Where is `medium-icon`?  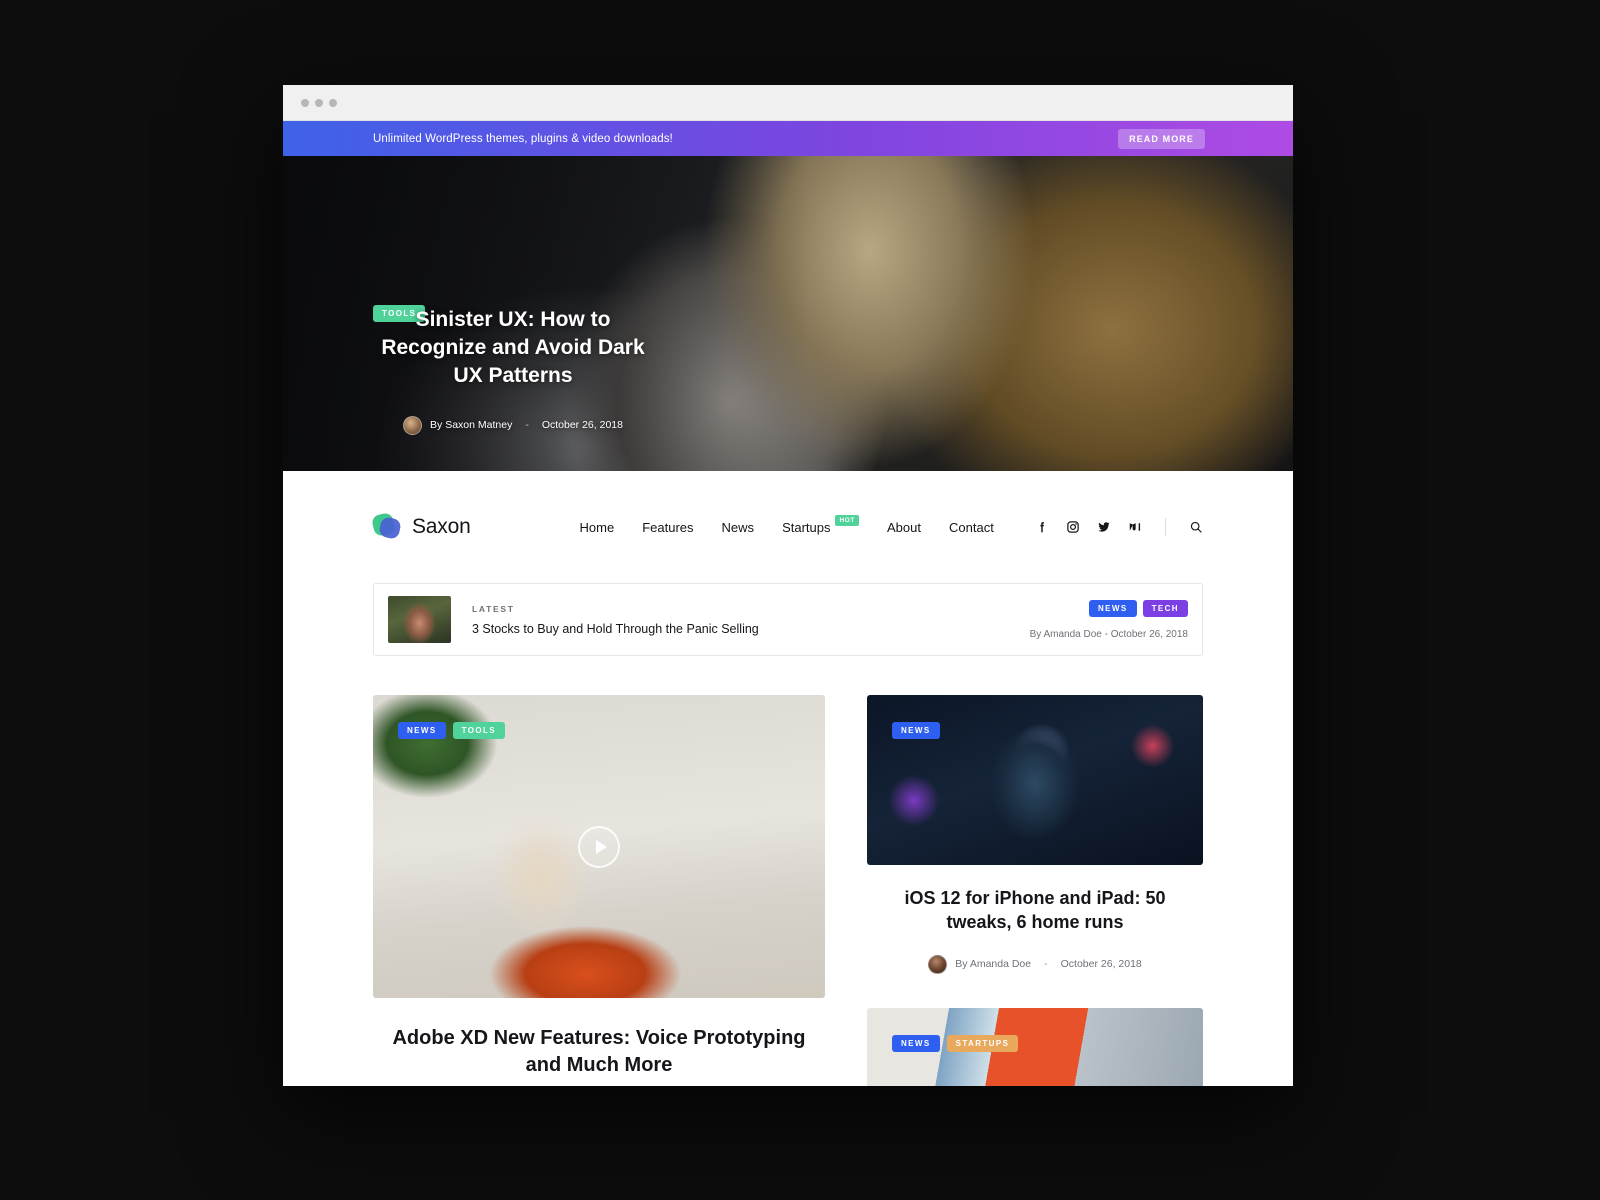 medium-icon is located at coordinates (1135, 527).